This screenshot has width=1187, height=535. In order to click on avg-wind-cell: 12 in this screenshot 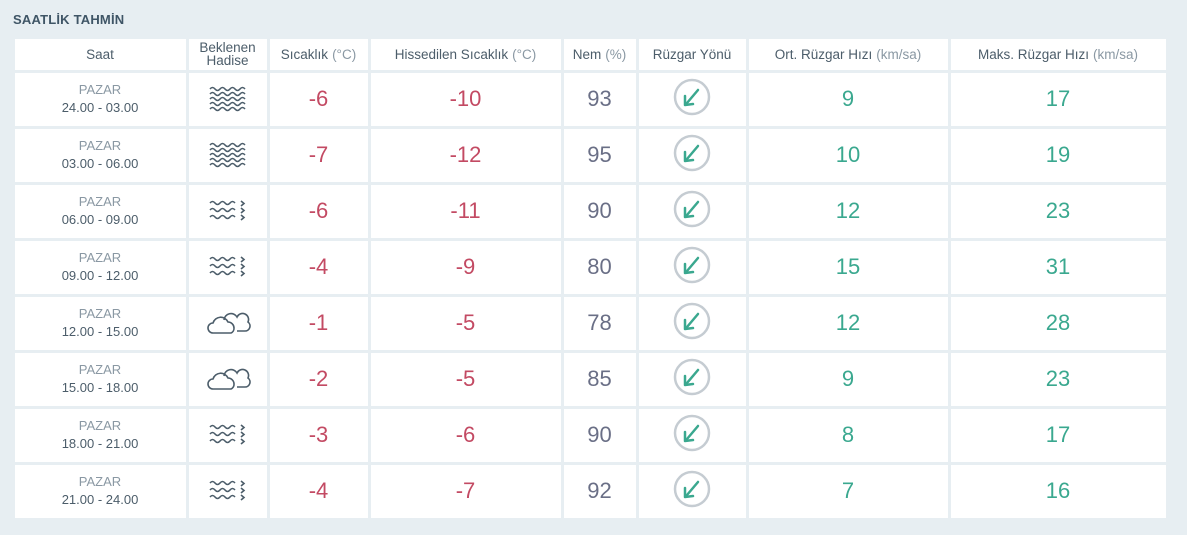, I will do `click(848, 323)`.